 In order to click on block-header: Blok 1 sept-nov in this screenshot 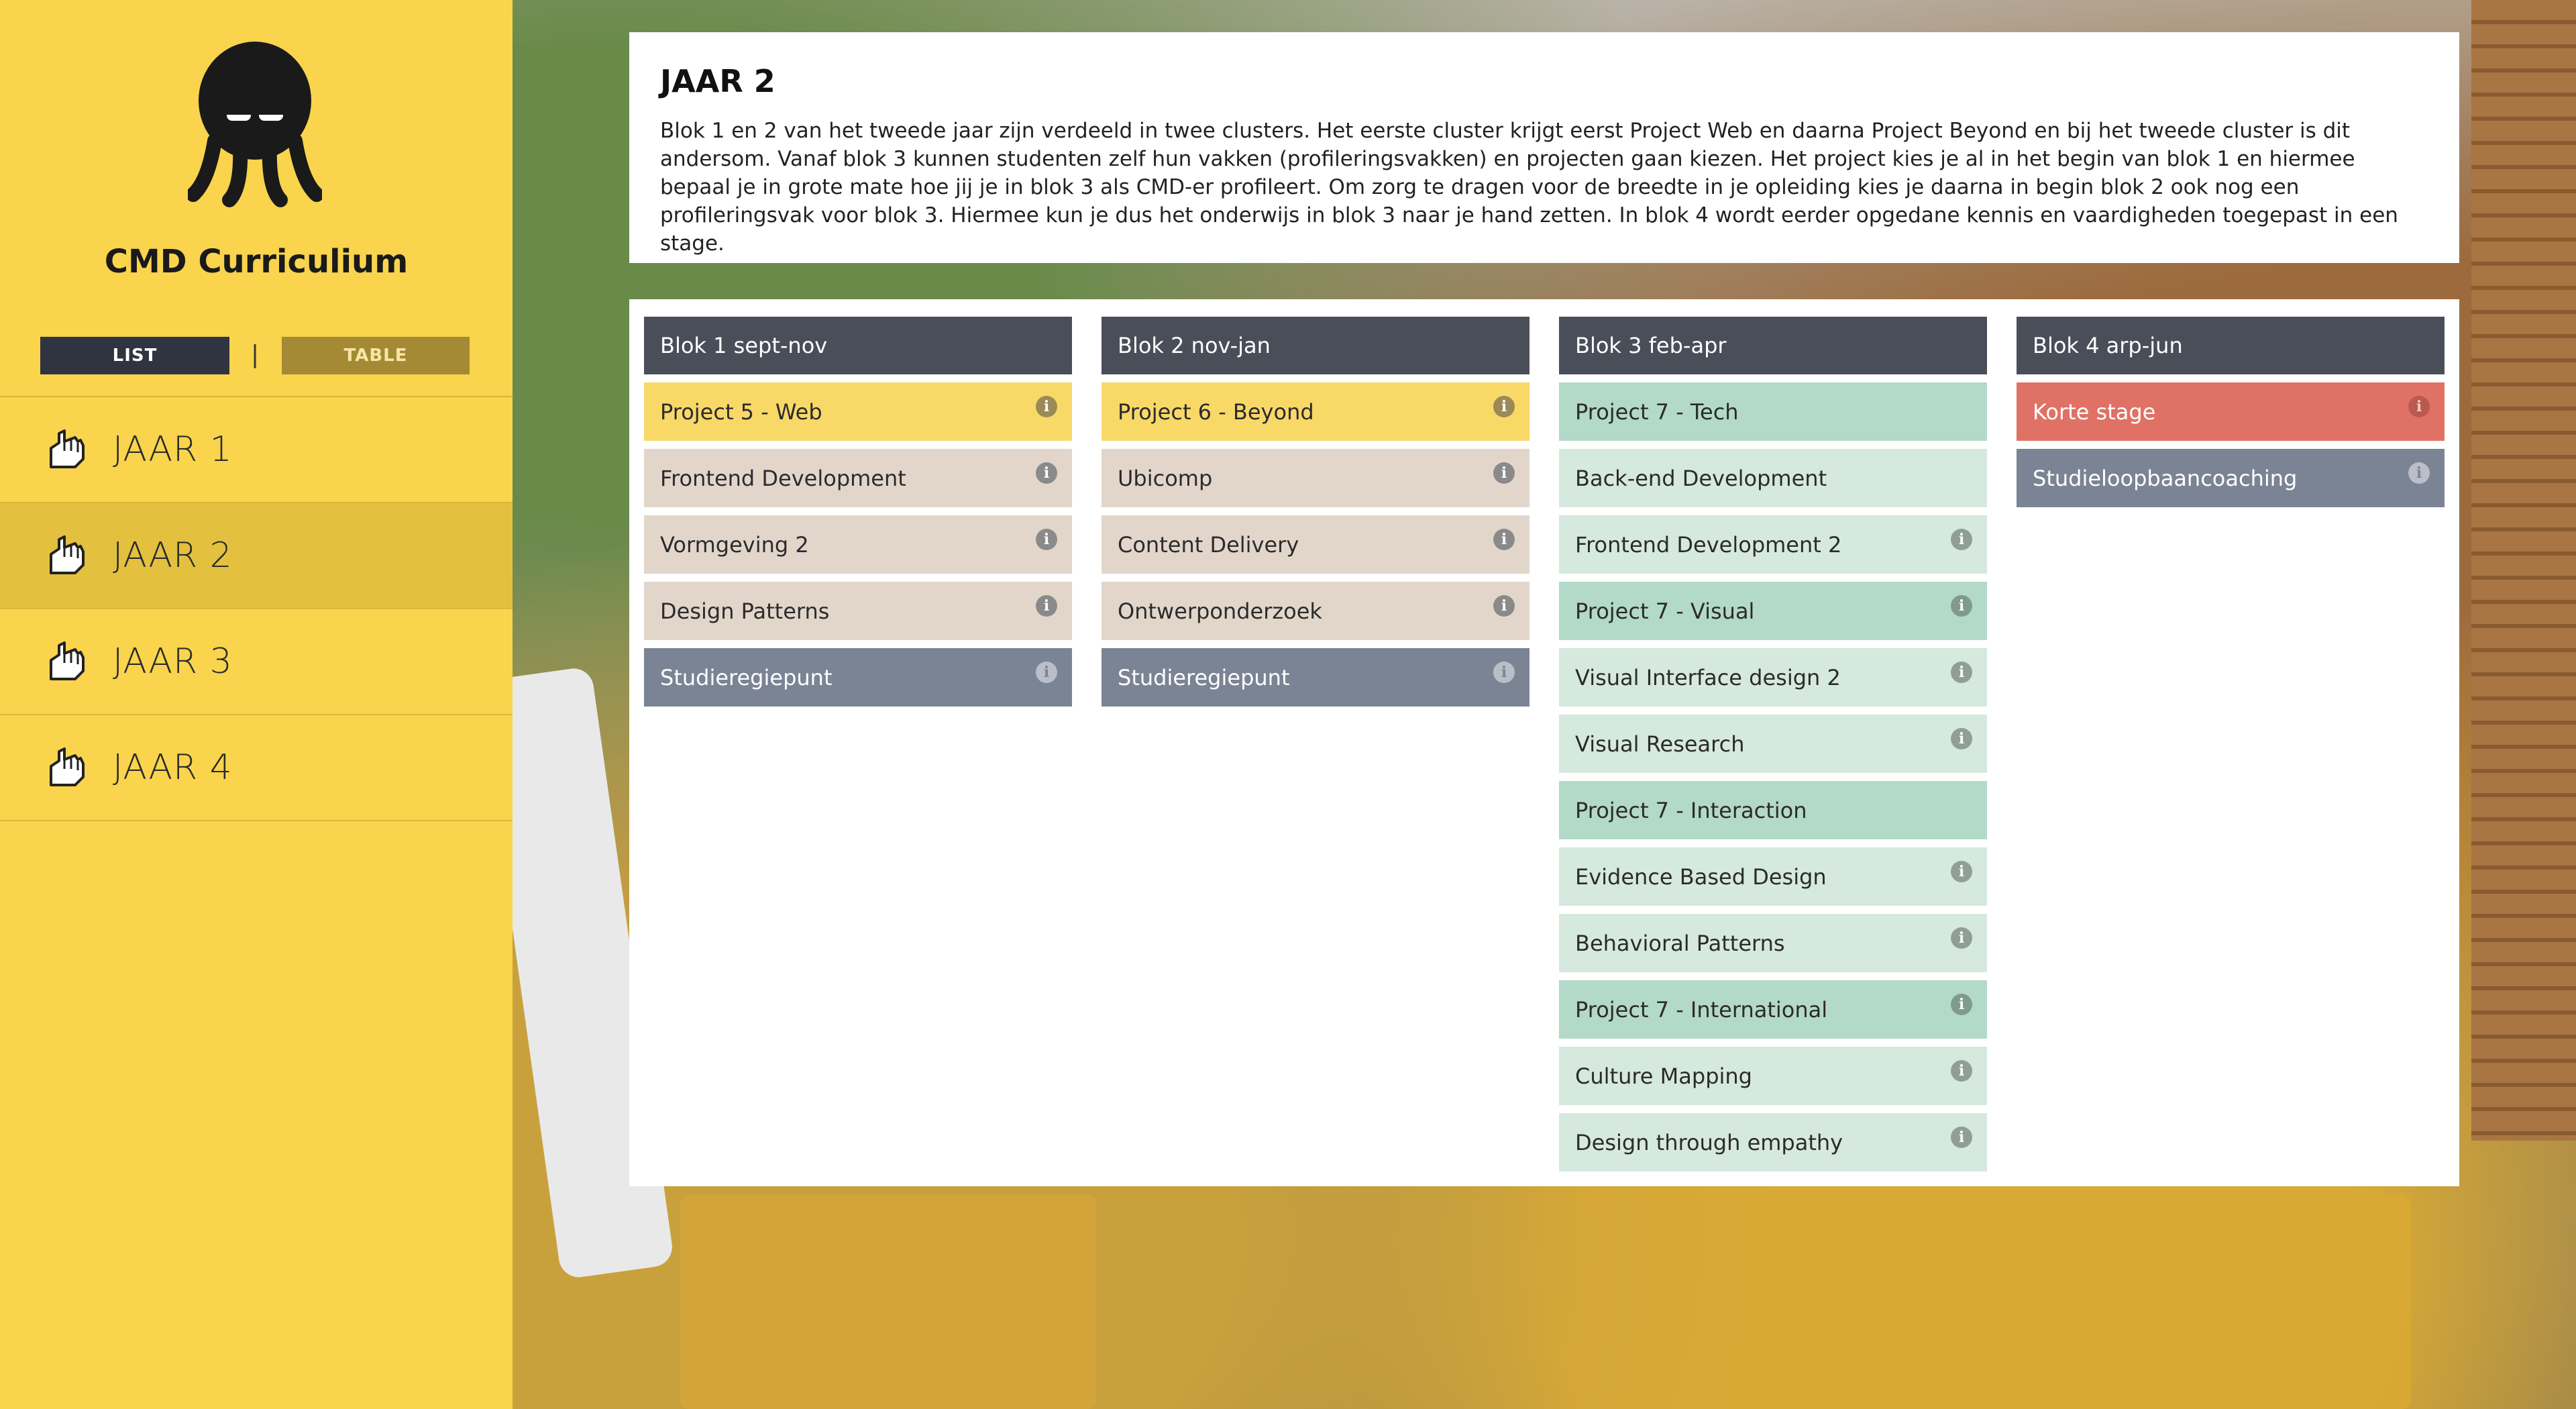, I will do `click(858, 345)`.